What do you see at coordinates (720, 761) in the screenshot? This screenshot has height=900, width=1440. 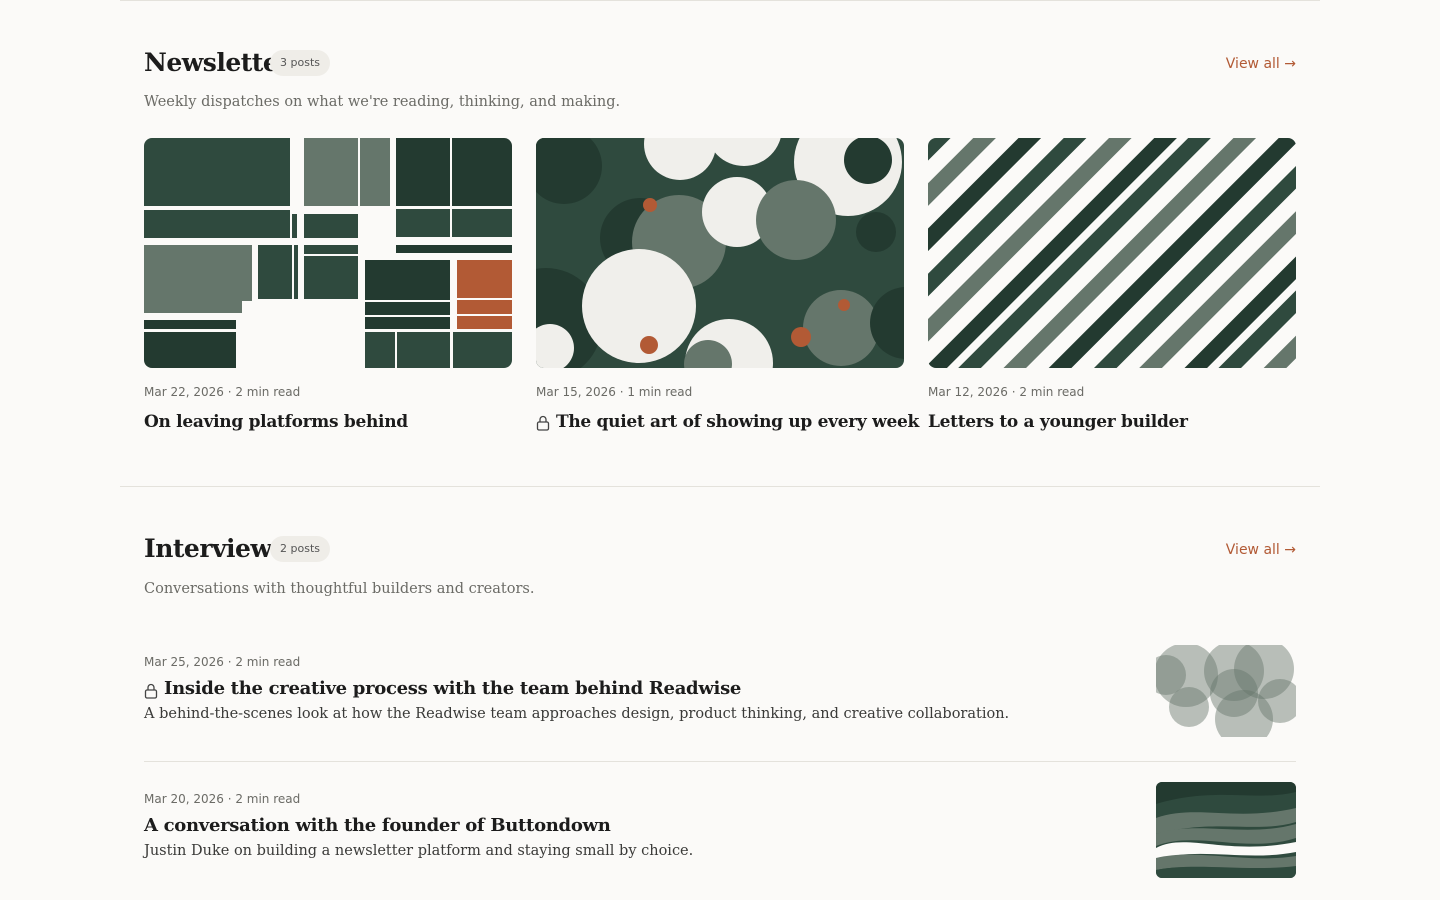 I see `list-divider` at bounding box center [720, 761].